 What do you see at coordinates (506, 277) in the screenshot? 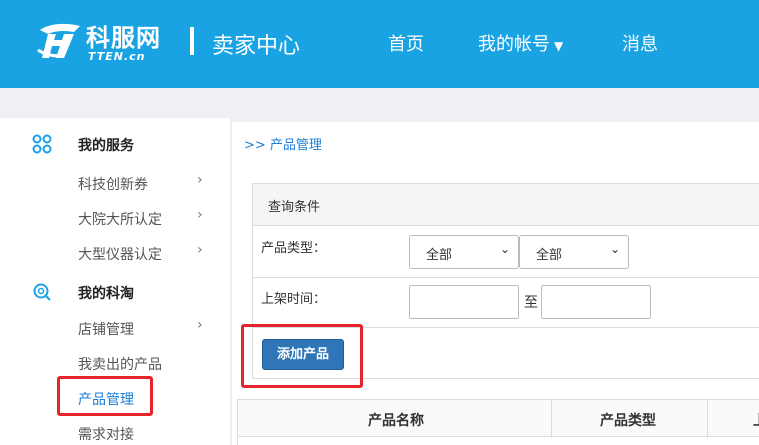
I see `divider` at bounding box center [506, 277].